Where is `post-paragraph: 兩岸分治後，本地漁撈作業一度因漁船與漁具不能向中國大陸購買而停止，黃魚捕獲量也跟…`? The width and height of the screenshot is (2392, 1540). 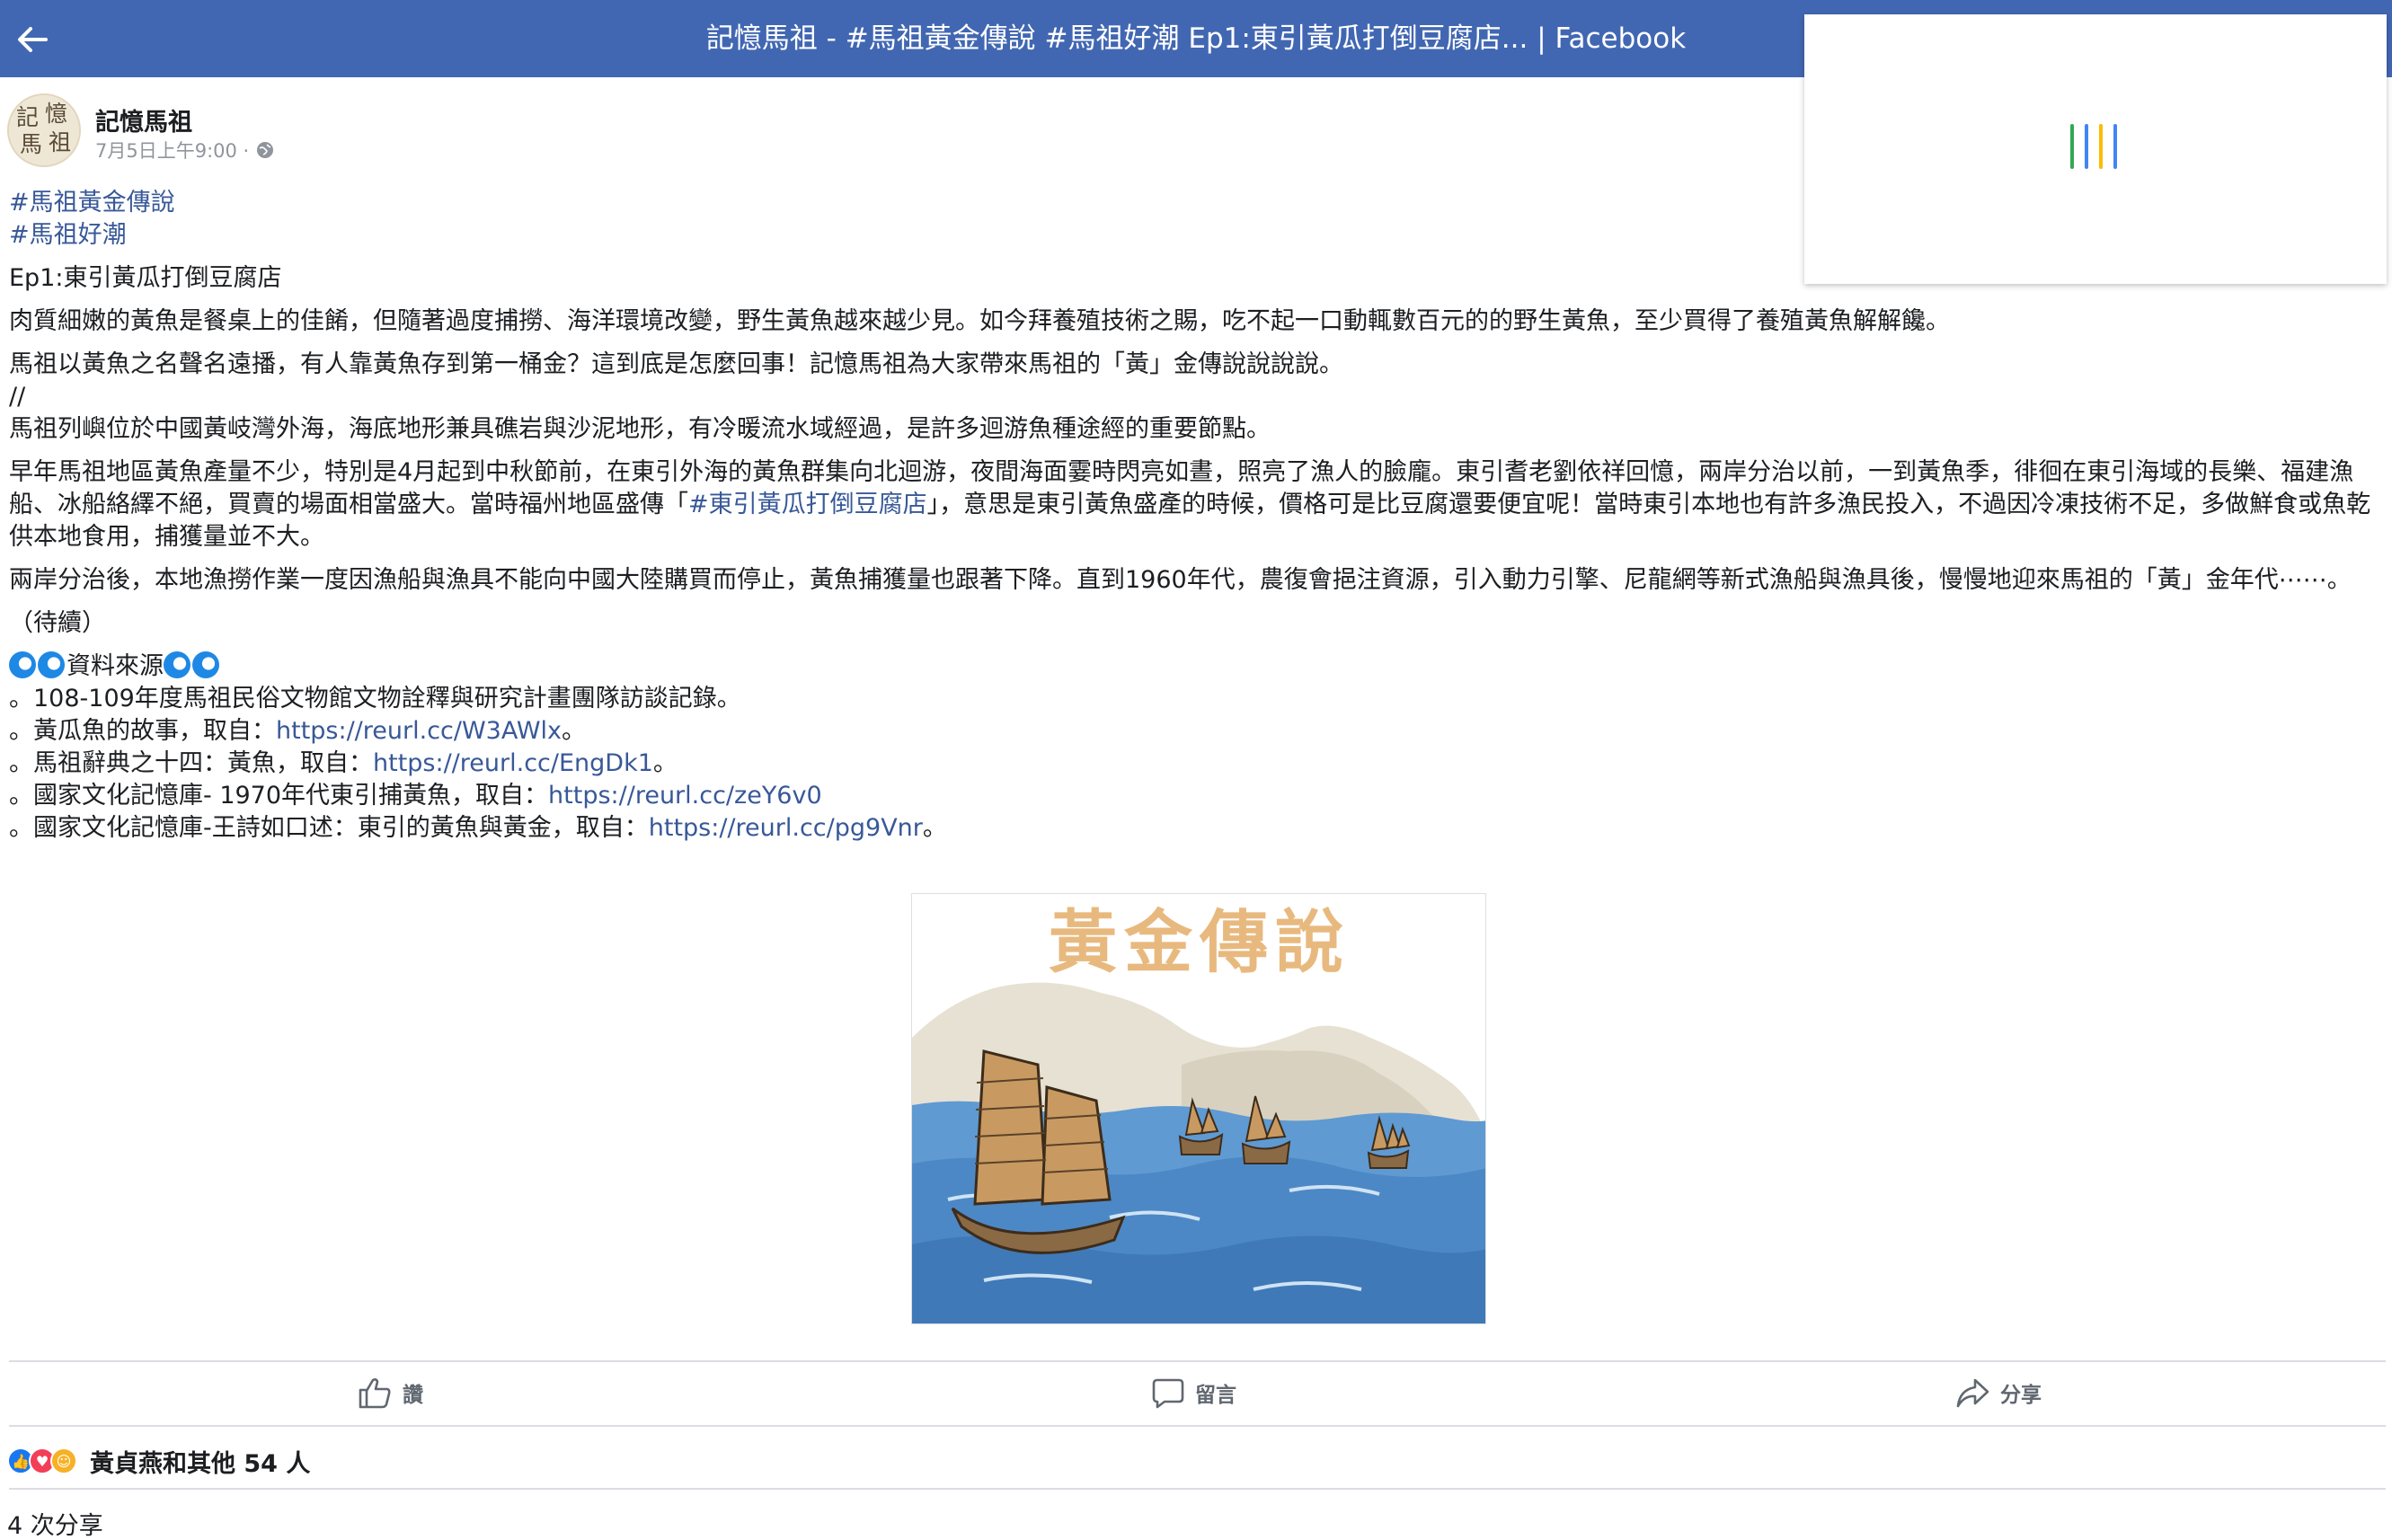 post-paragraph: 兩岸分治後，本地漁撈作業一度因漁船與漁具不能向中國大陸購買而停止，黃魚捕獲量也跟… is located at coordinates (1180, 580).